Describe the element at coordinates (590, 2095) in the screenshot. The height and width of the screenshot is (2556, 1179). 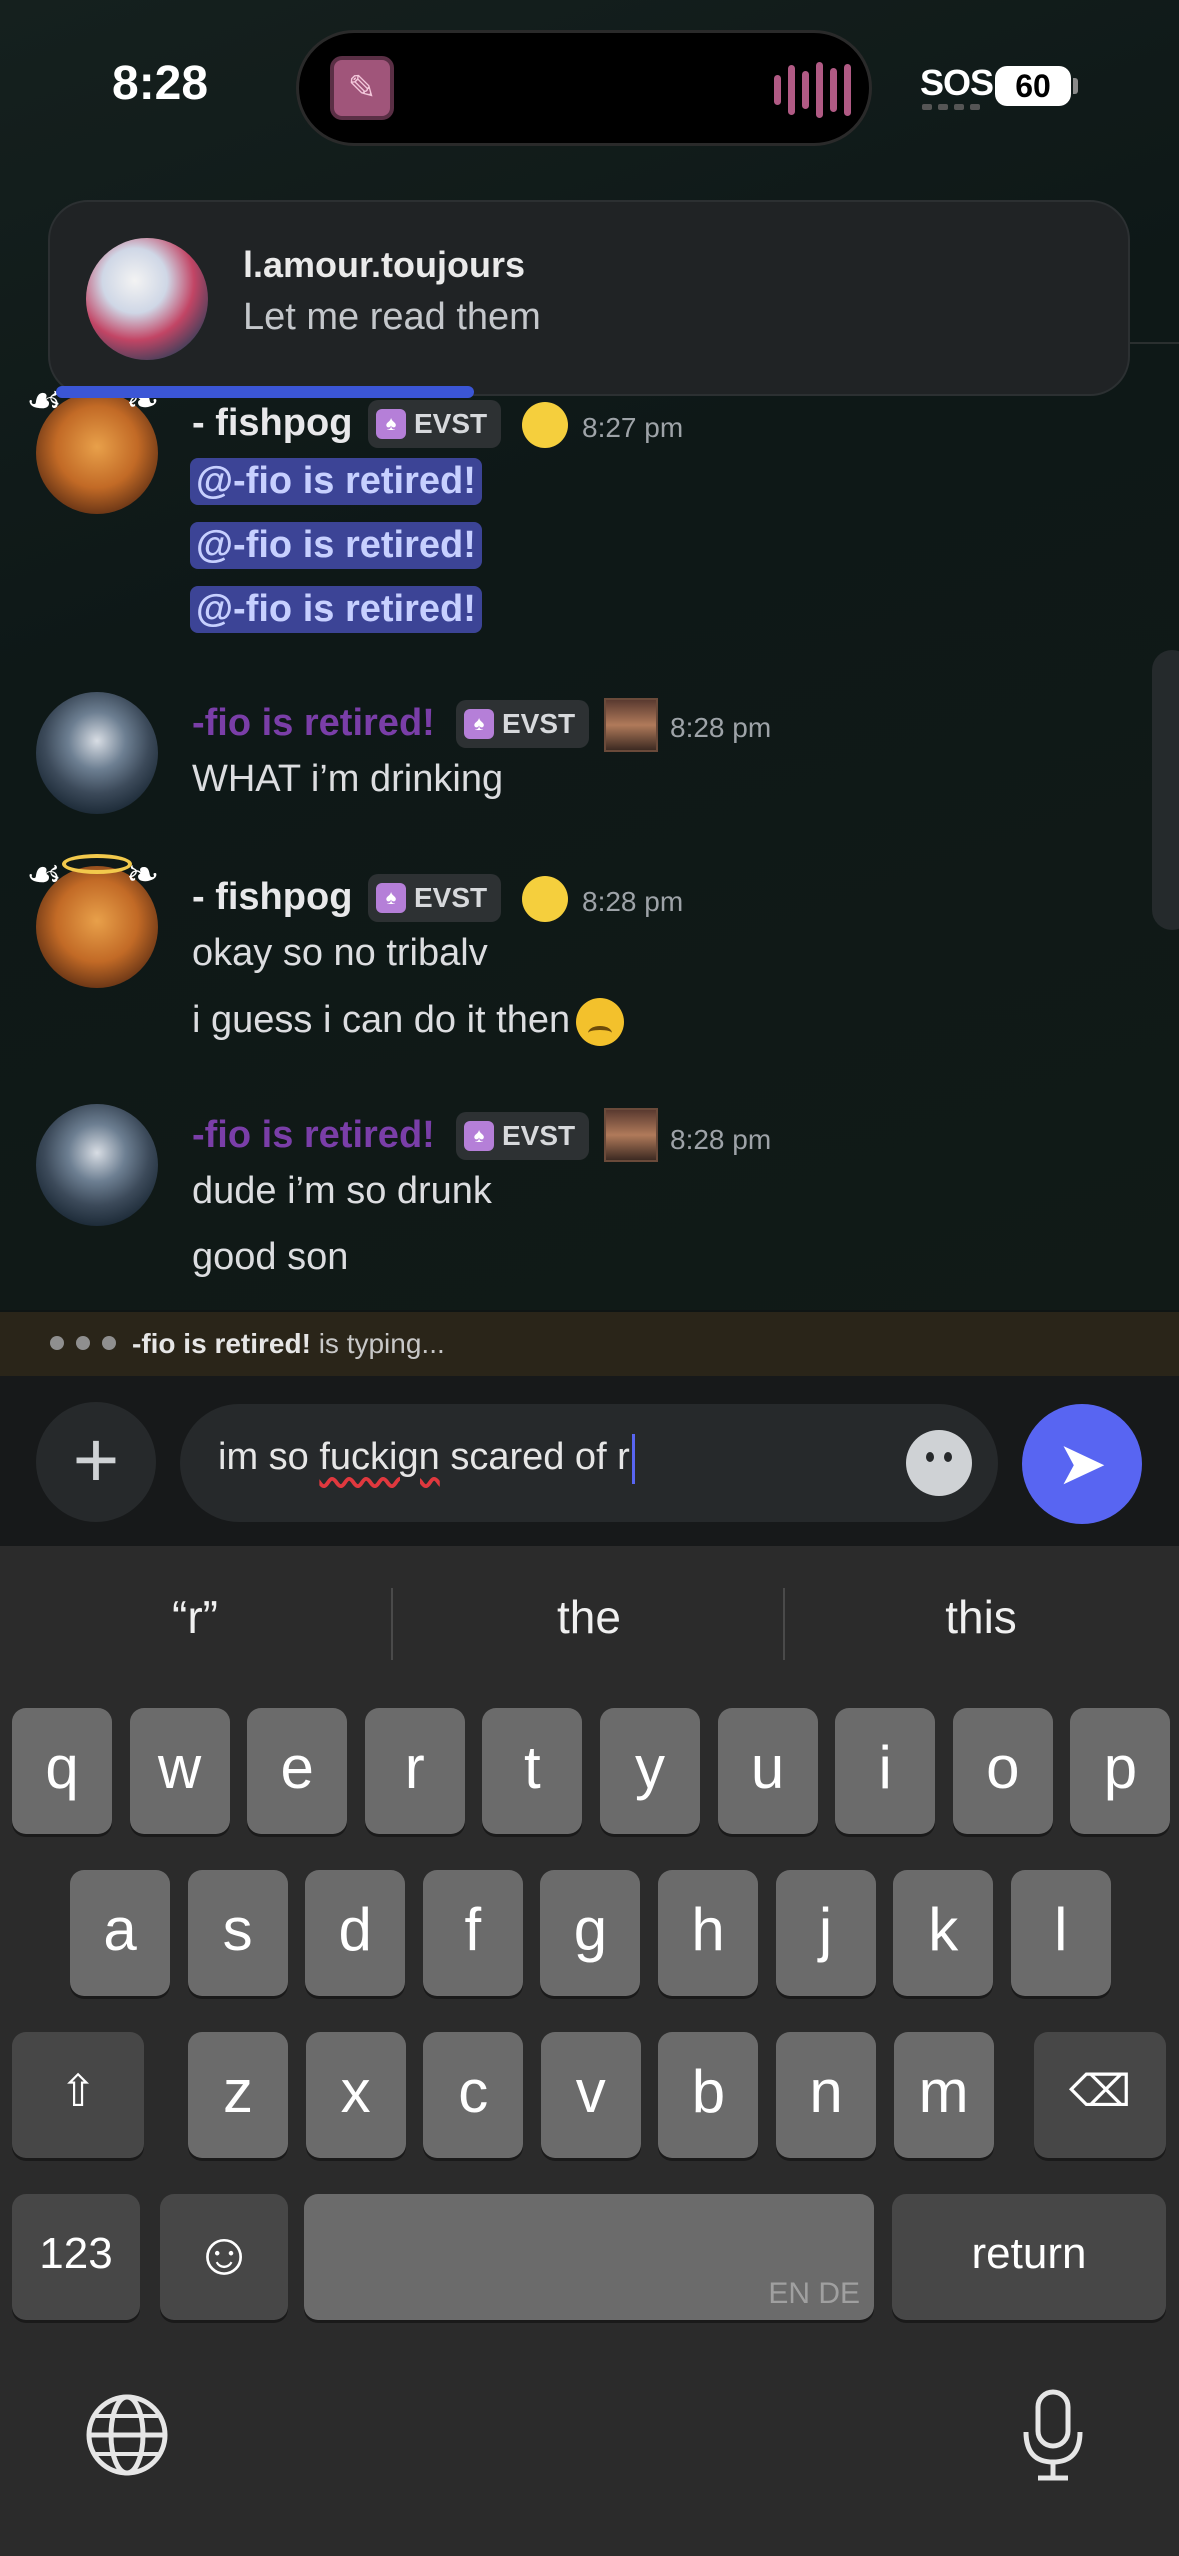
I see `key-v: v` at that location.